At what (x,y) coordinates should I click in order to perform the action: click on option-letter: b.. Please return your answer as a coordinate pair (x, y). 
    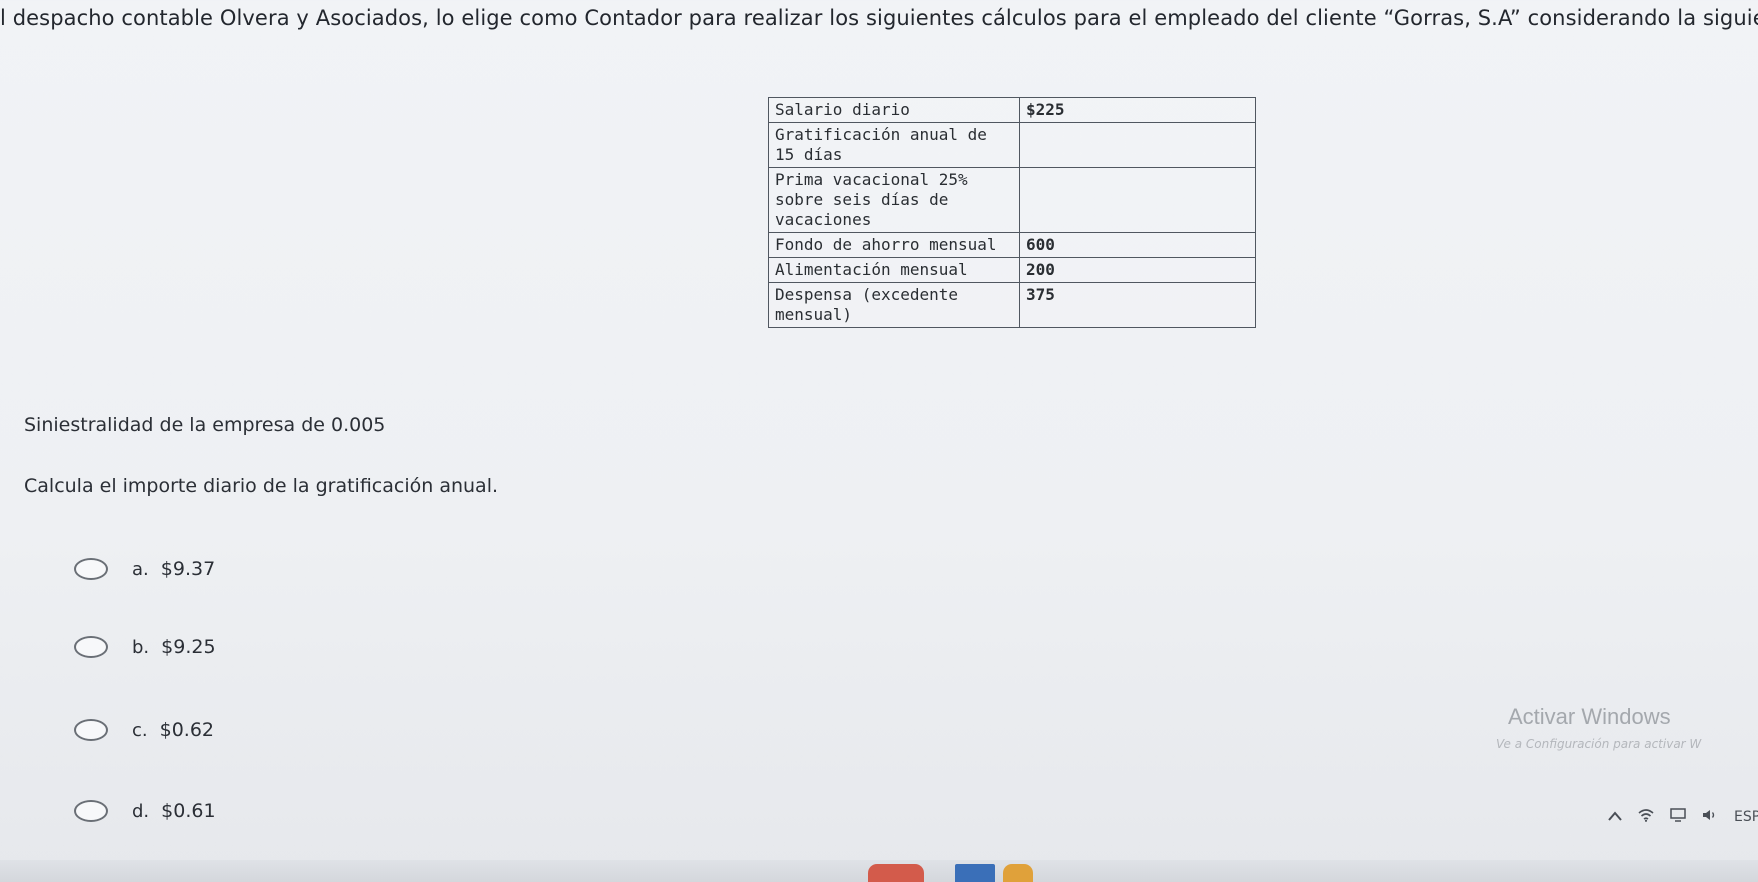
    Looking at the image, I should click on (141, 647).